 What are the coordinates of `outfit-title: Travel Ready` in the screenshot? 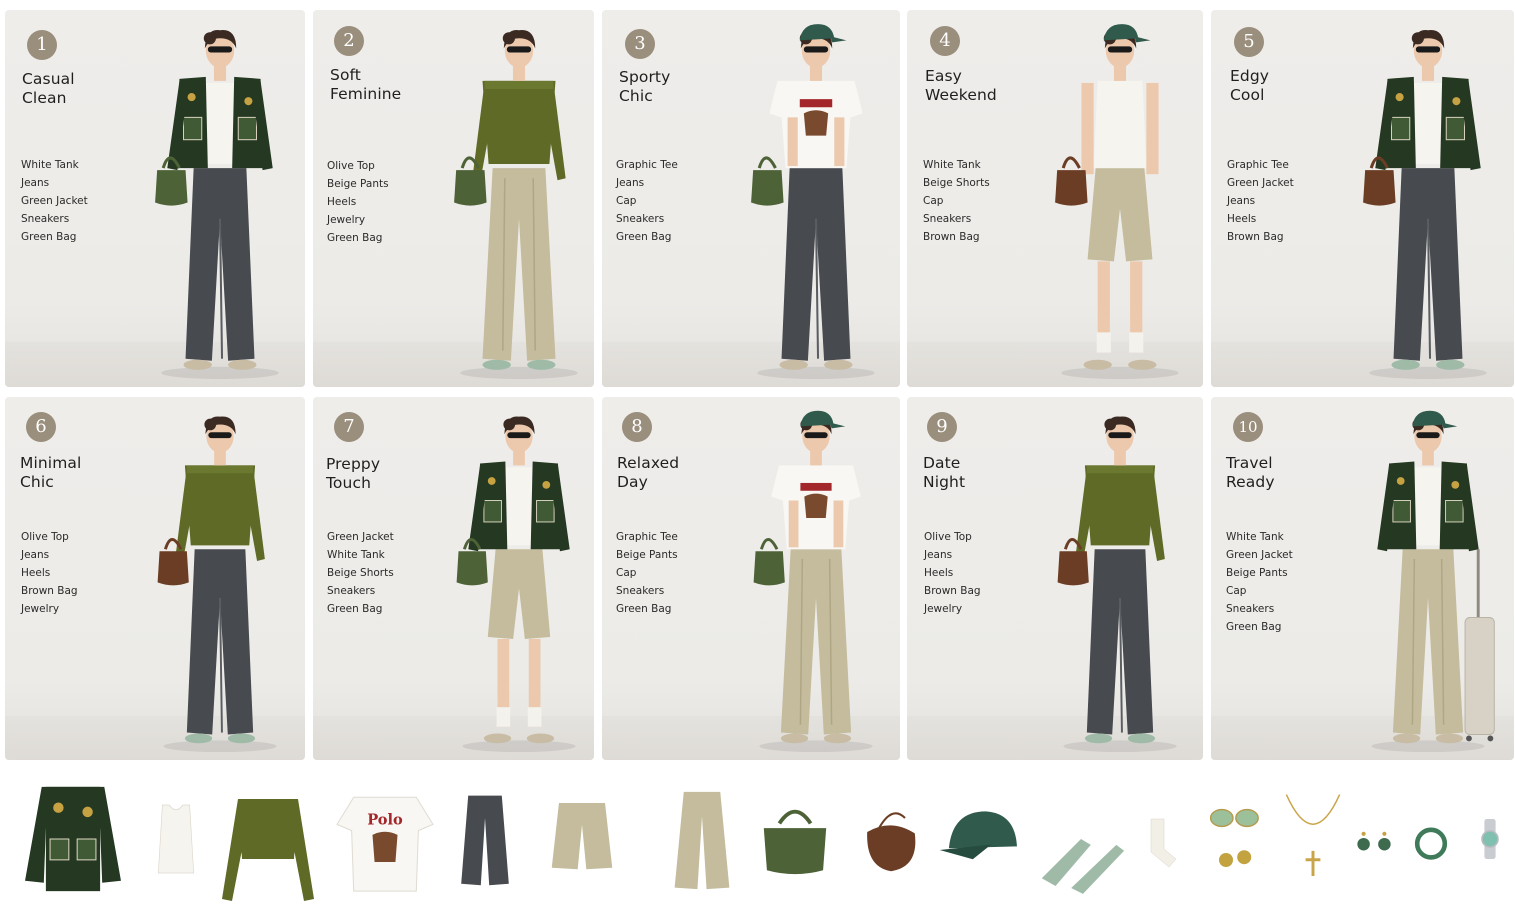 It's located at (1250, 473).